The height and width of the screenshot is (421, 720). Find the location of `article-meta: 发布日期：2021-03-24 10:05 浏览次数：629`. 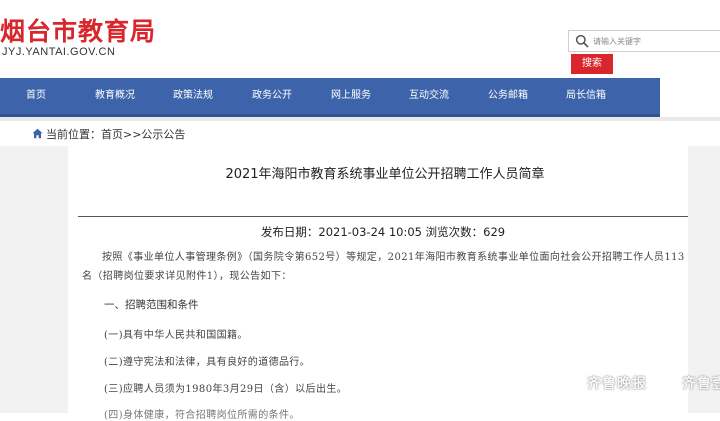

article-meta: 发布日期：2021-03-24 10:05 浏览次数：629 is located at coordinates (383, 232).